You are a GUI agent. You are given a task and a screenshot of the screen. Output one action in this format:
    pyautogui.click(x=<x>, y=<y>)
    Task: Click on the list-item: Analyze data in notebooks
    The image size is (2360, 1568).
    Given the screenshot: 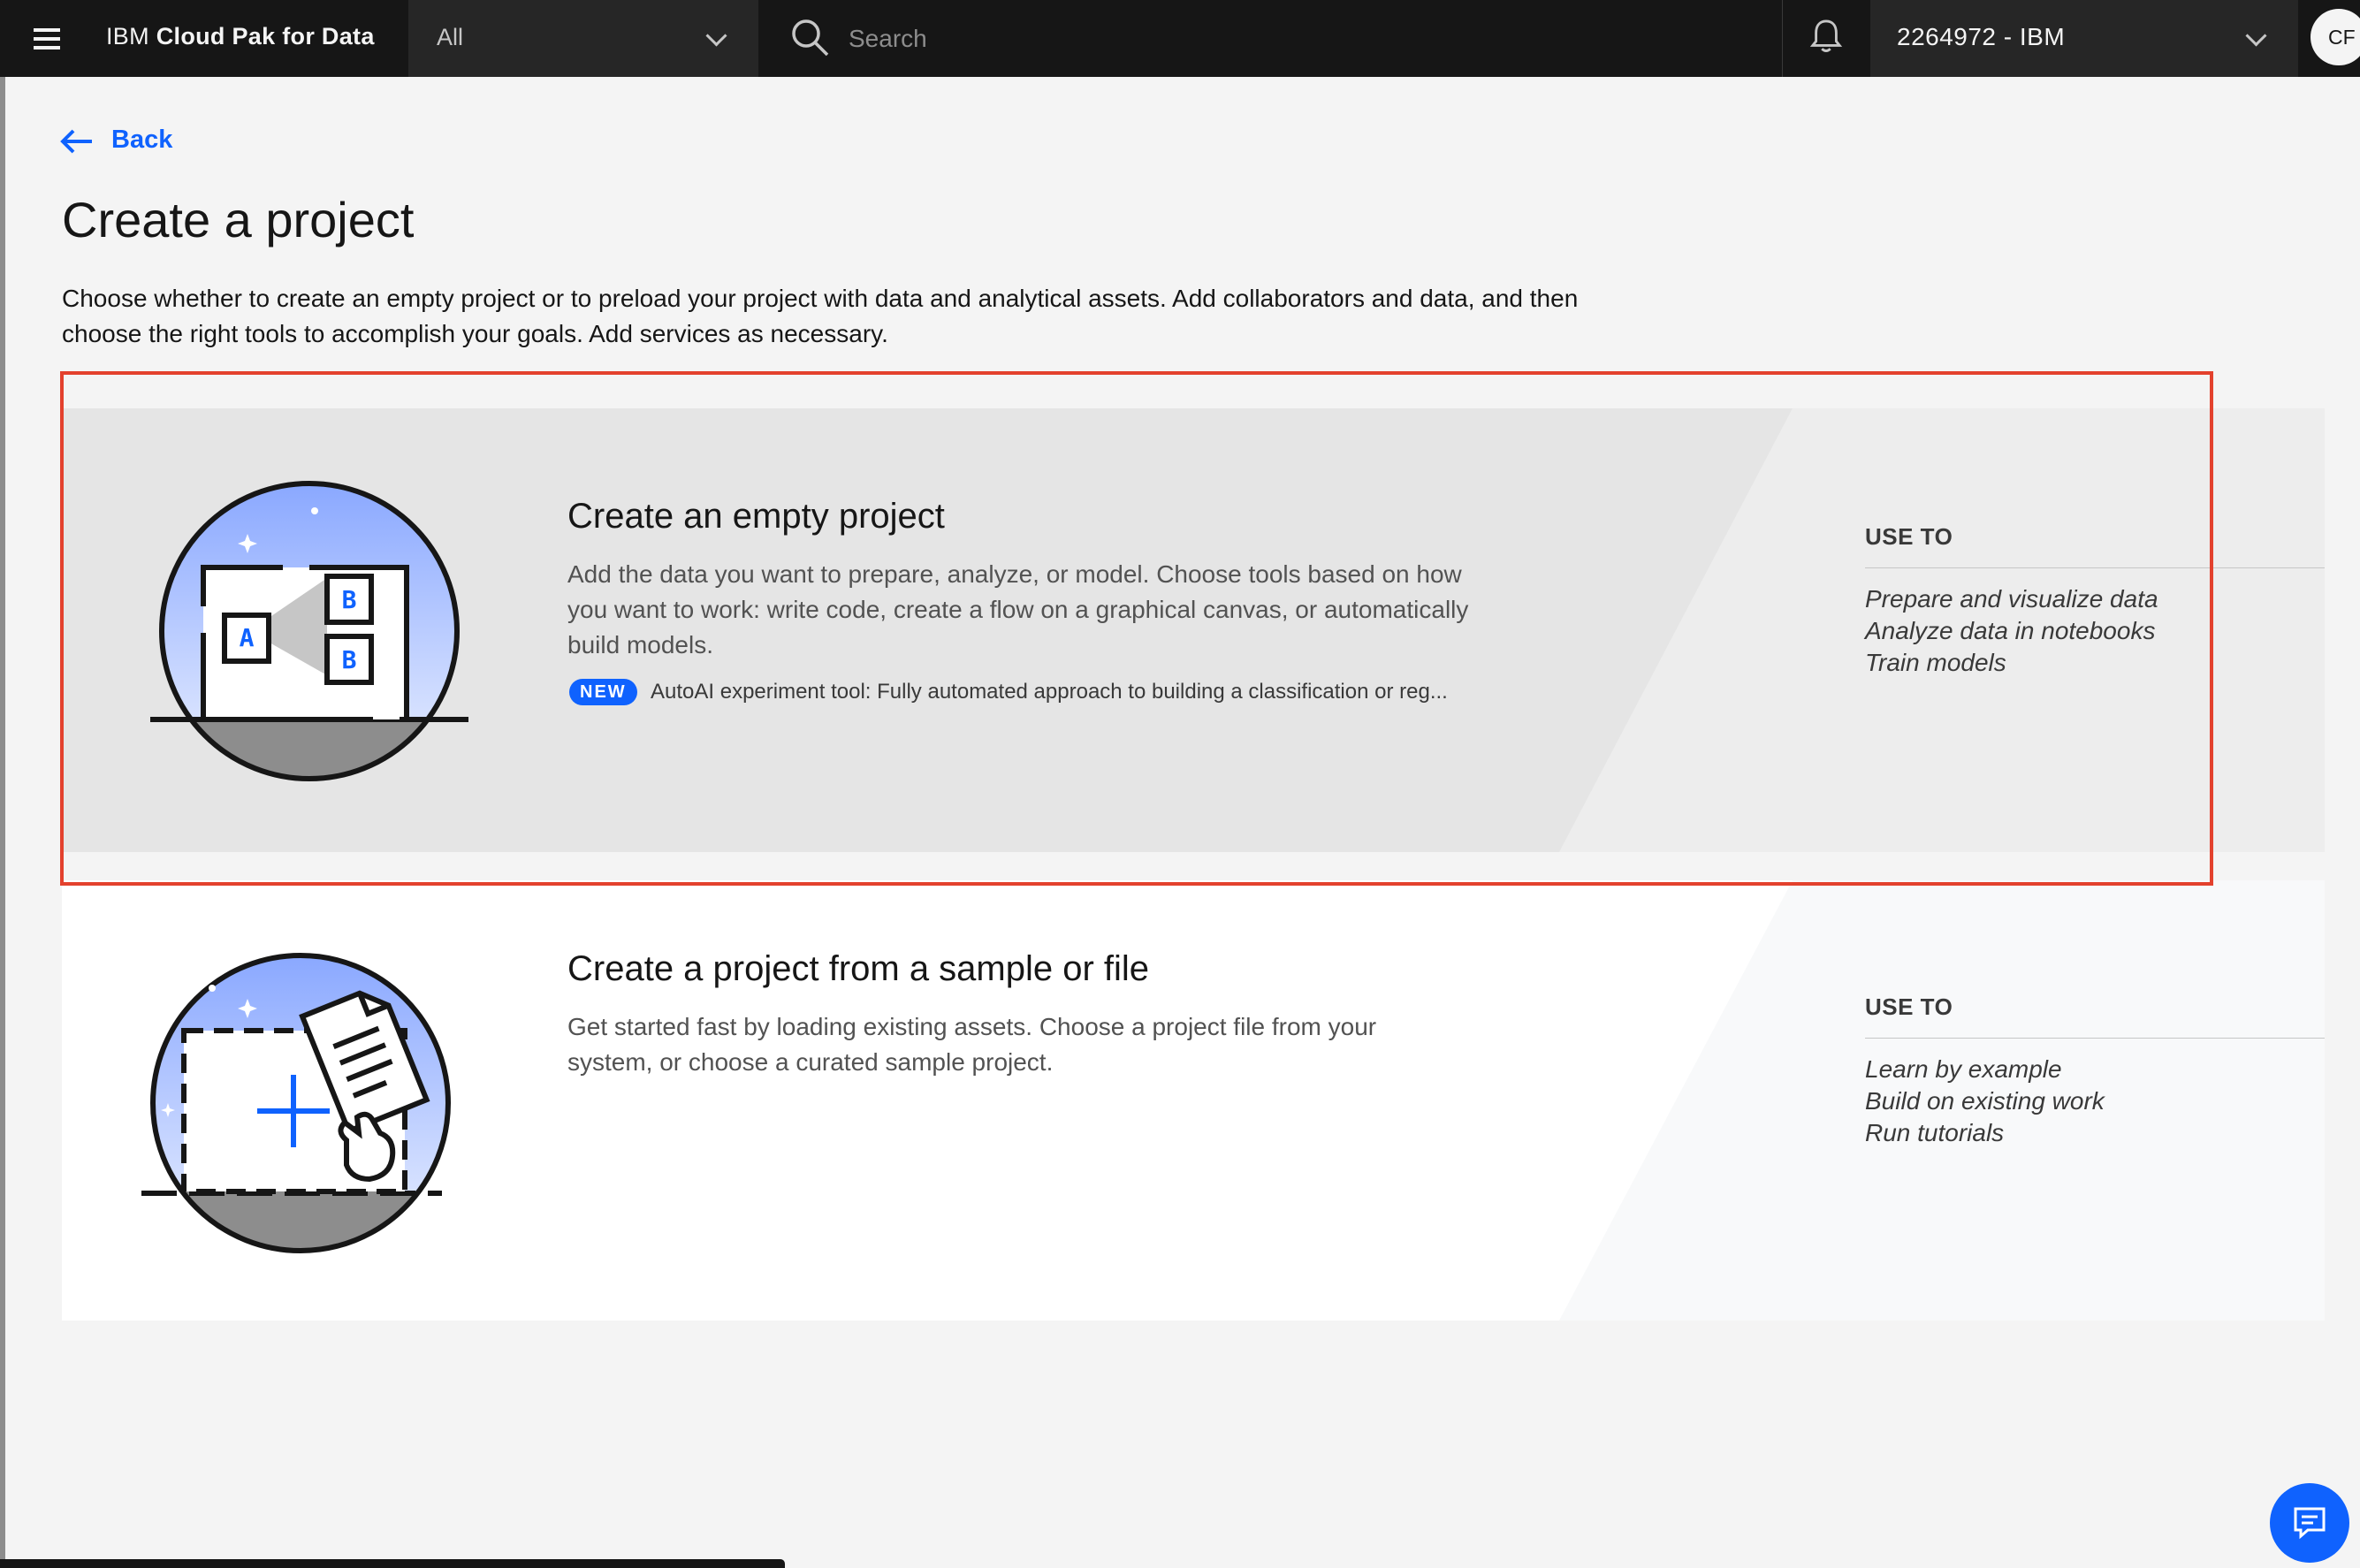 What is the action you would take?
    pyautogui.click(x=2011, y=631)
    